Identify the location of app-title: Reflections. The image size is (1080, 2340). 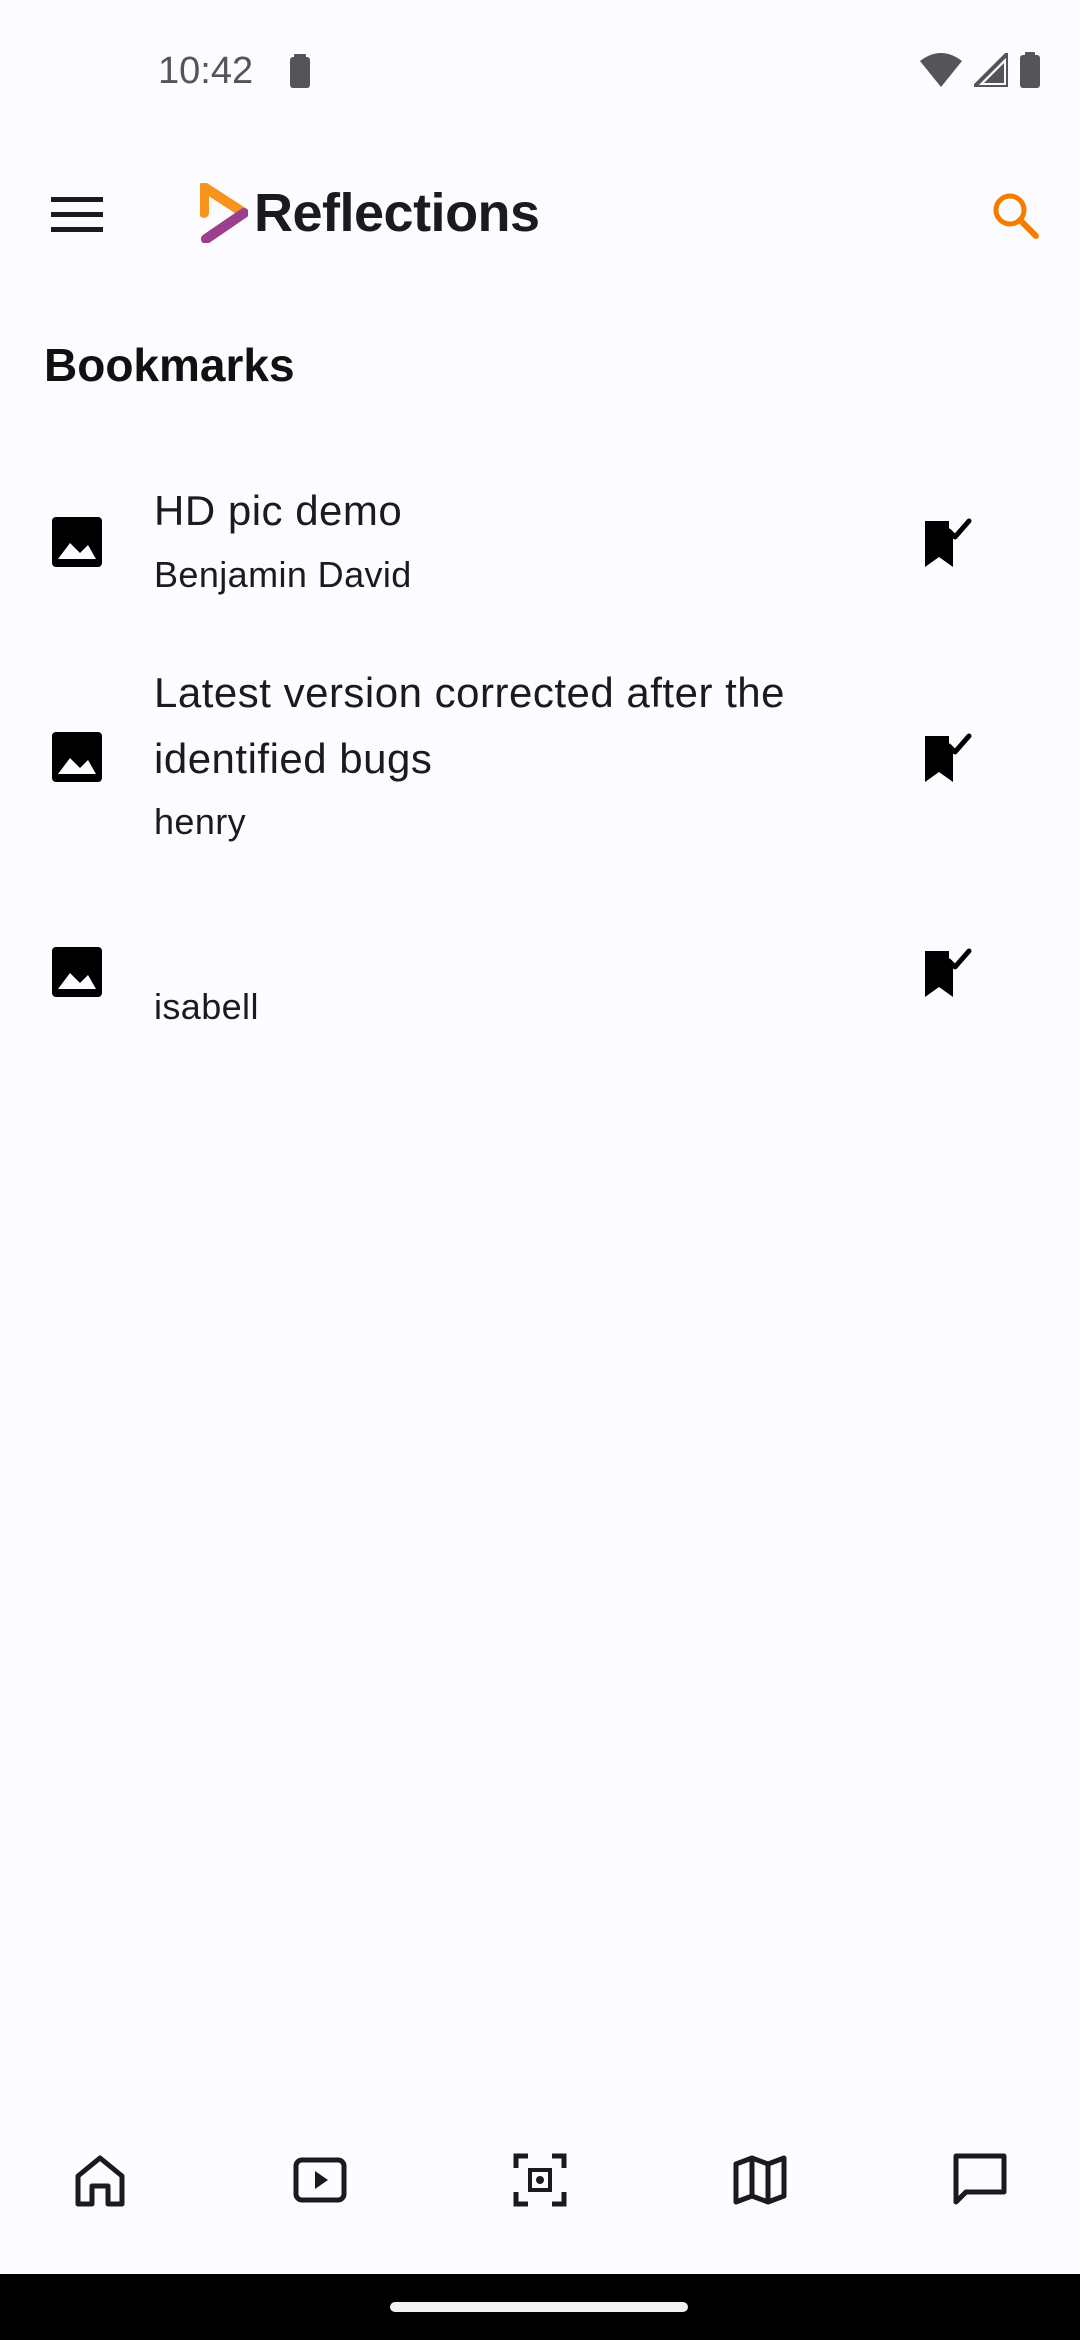
(397, 213).